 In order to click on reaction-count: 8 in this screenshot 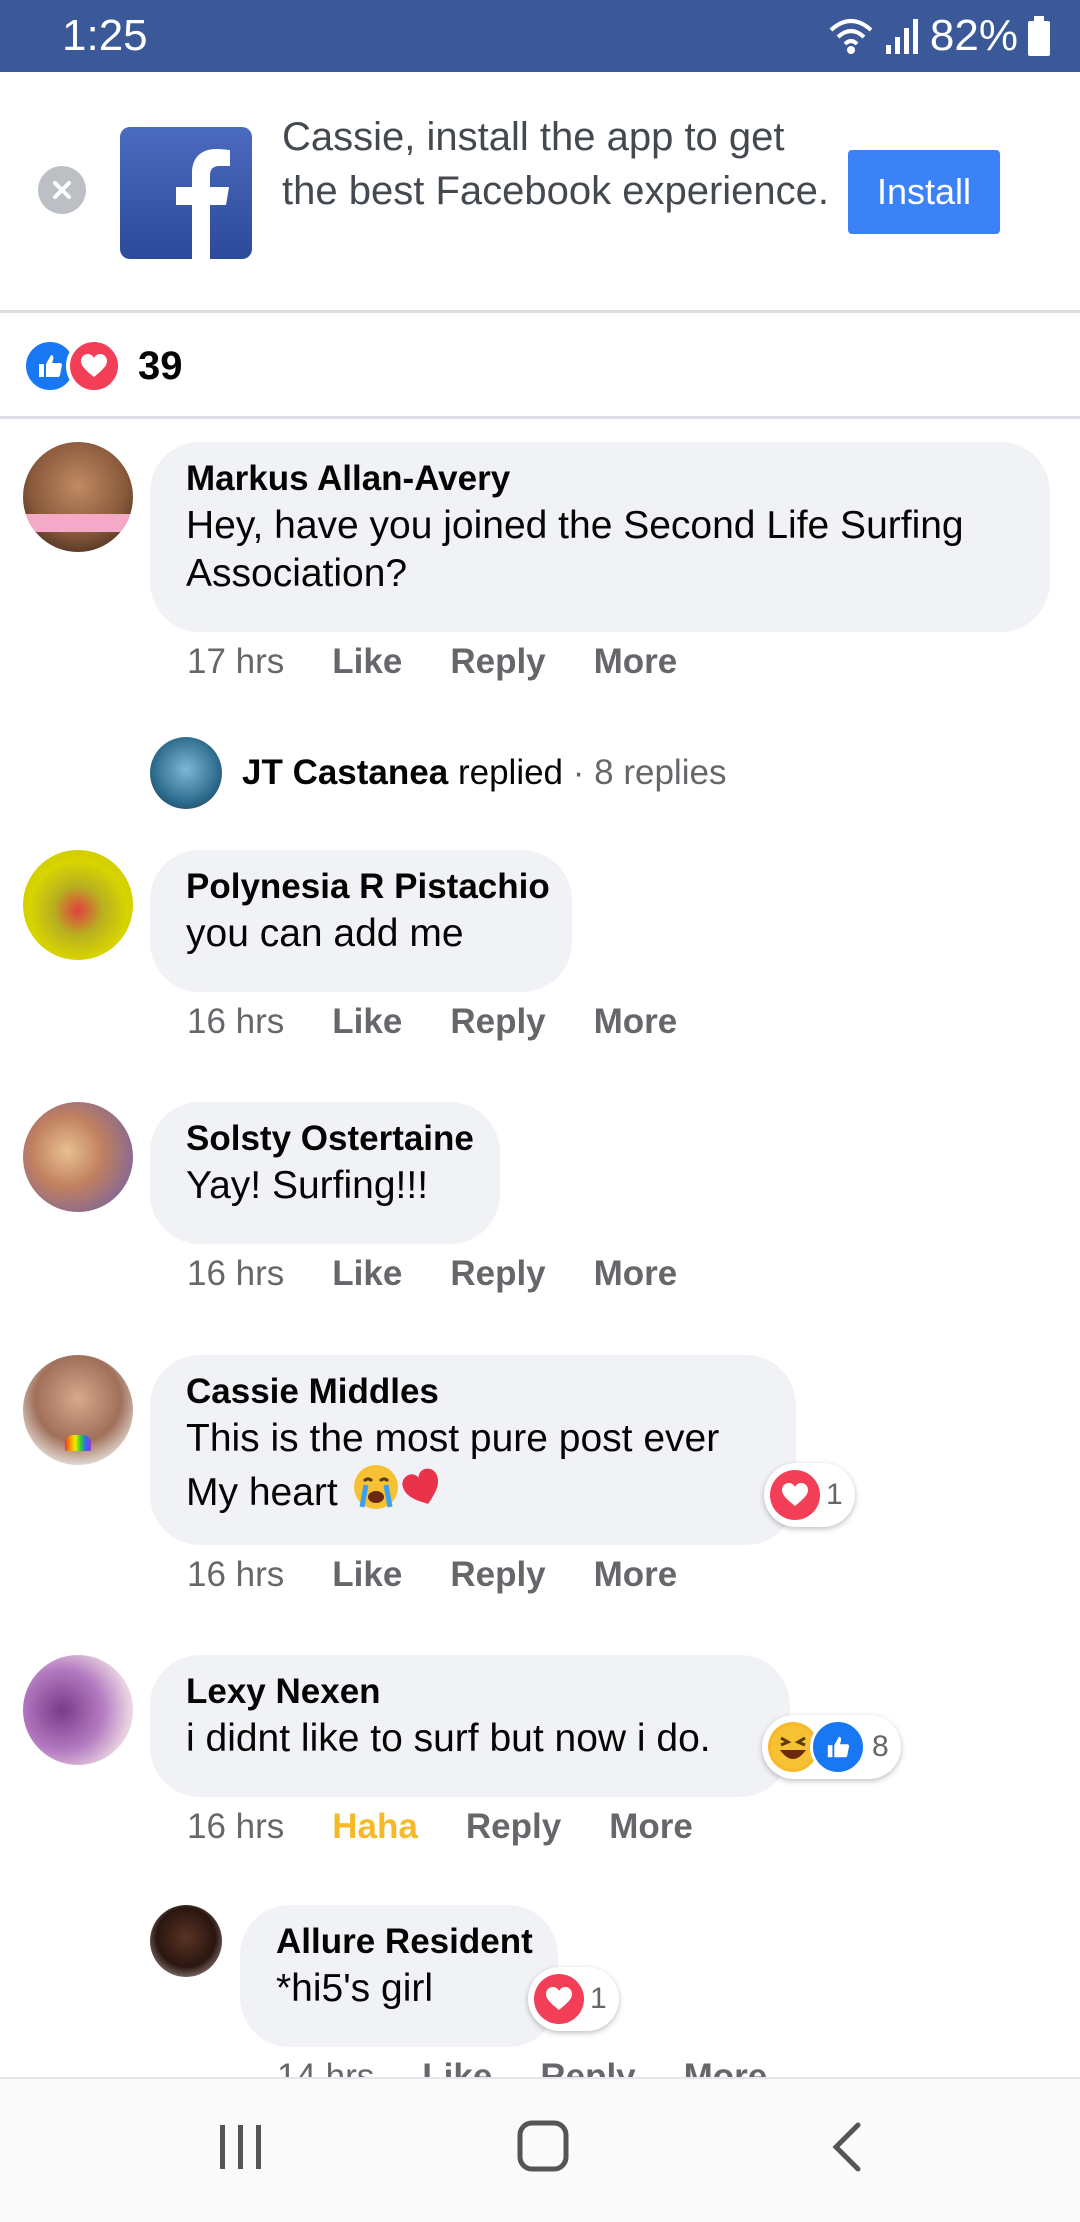, I will do `click(880, 1746)`.